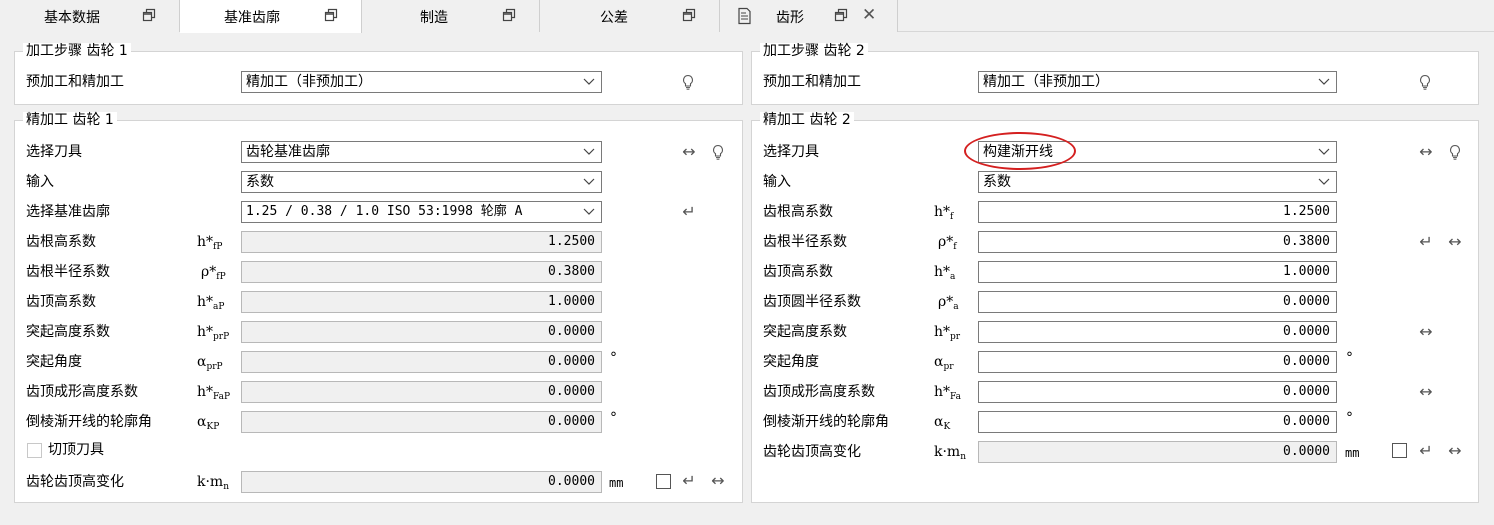  What do you see at coordinates (807, 120) in the screenshot?
I see `group-title: 精加工 齿轮 2` at bounding box center [807, 120].